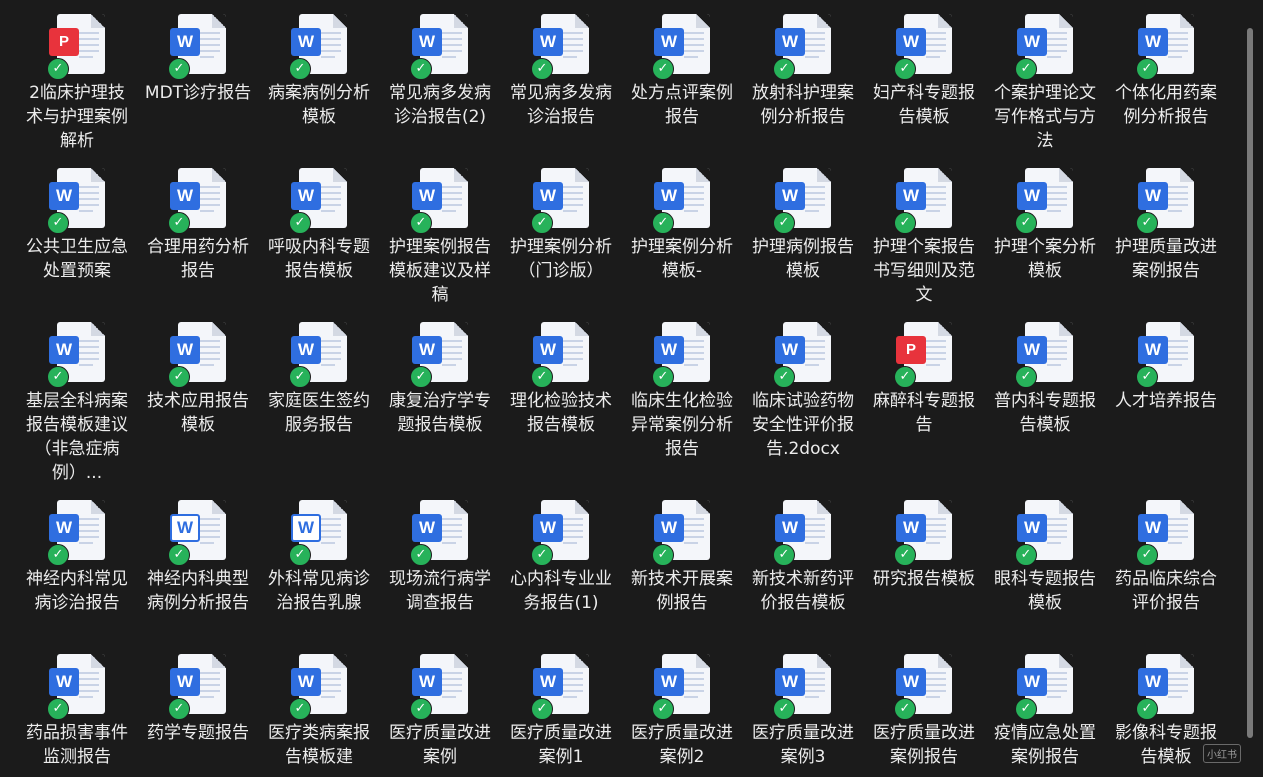  I want to click on file-item: W ✓ 医疗类病案报告模板建, so click(319, 711).